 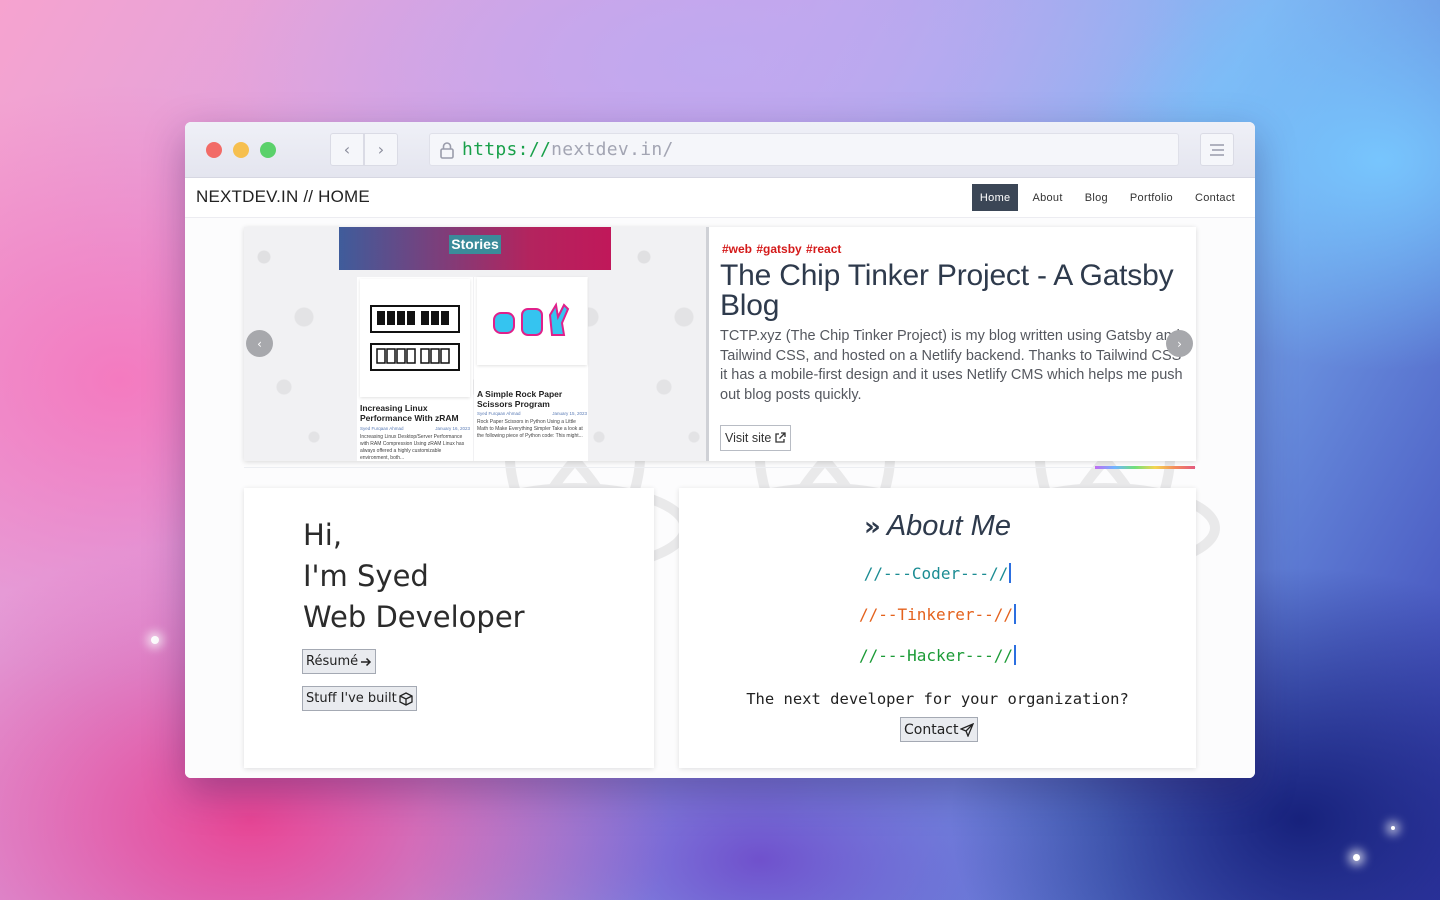 I want to click on forward-button: ›, so click(x=381, y=149).